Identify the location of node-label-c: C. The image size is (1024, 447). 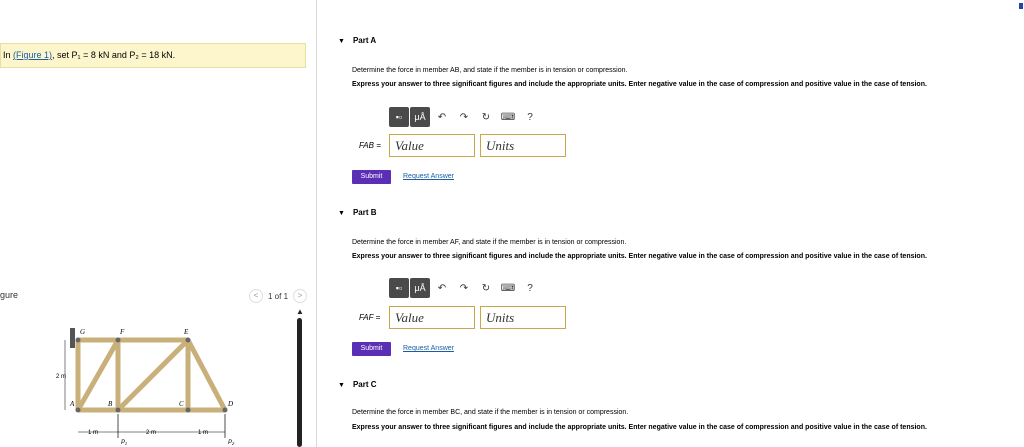
(181, 404).